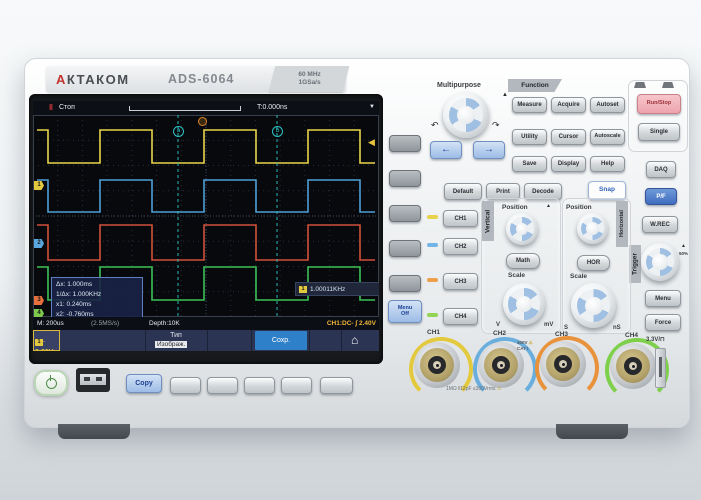  Describe the element at coordinates (684, 253) in the screenshot. I see `trigger-fifty-label: 50%` at that location.